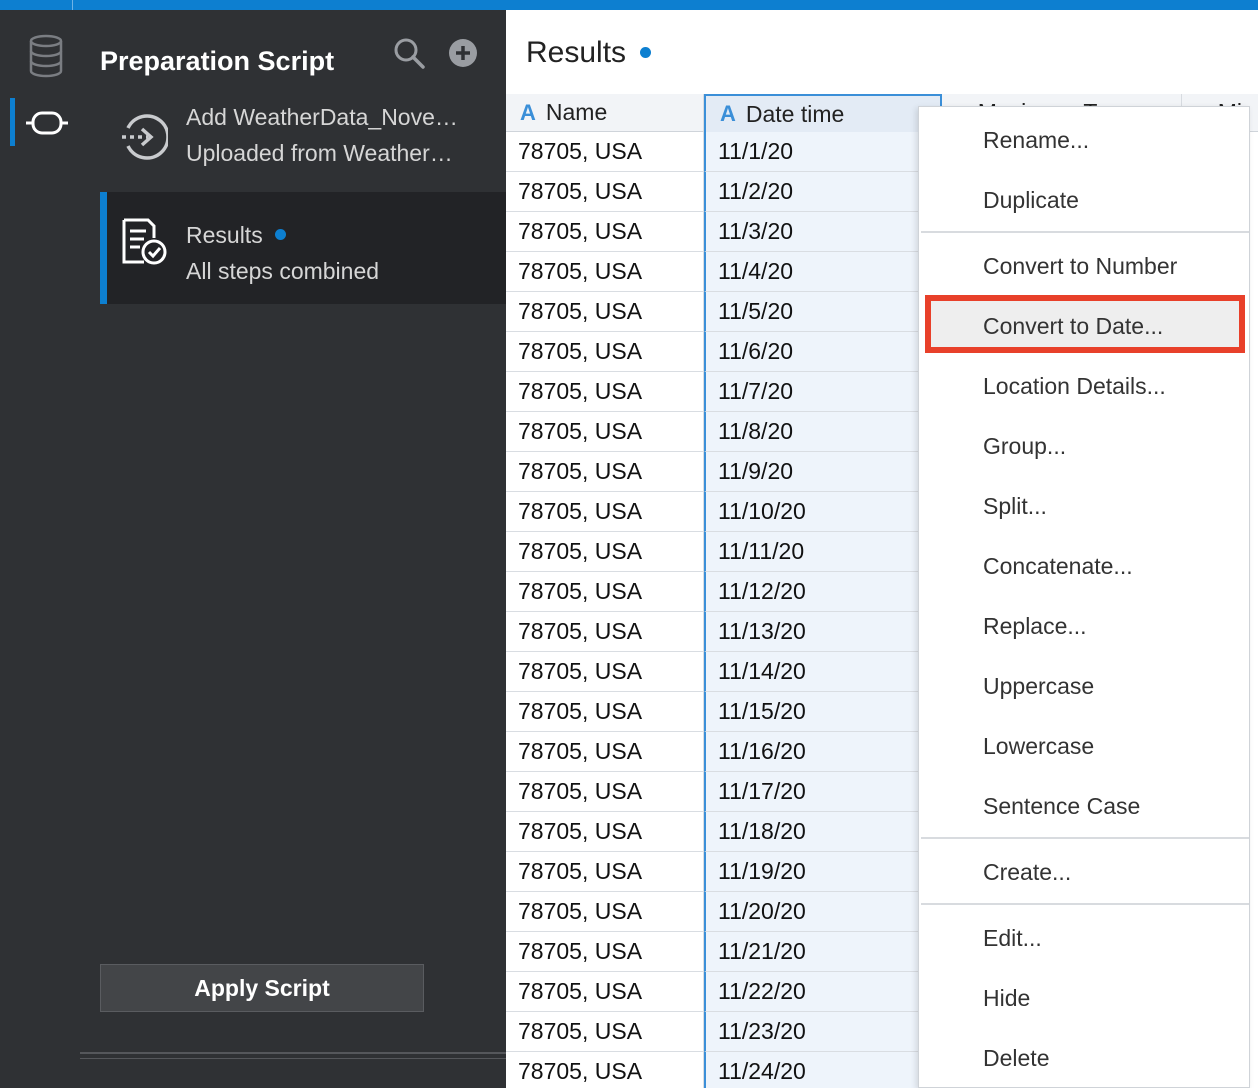 The height and width of the screenshot is (1088, 1258). What do you see at coordinates (823, 512) in the screenshot?
I see `cell-date-time: 11/10/20` at bounding box center [823, 512].